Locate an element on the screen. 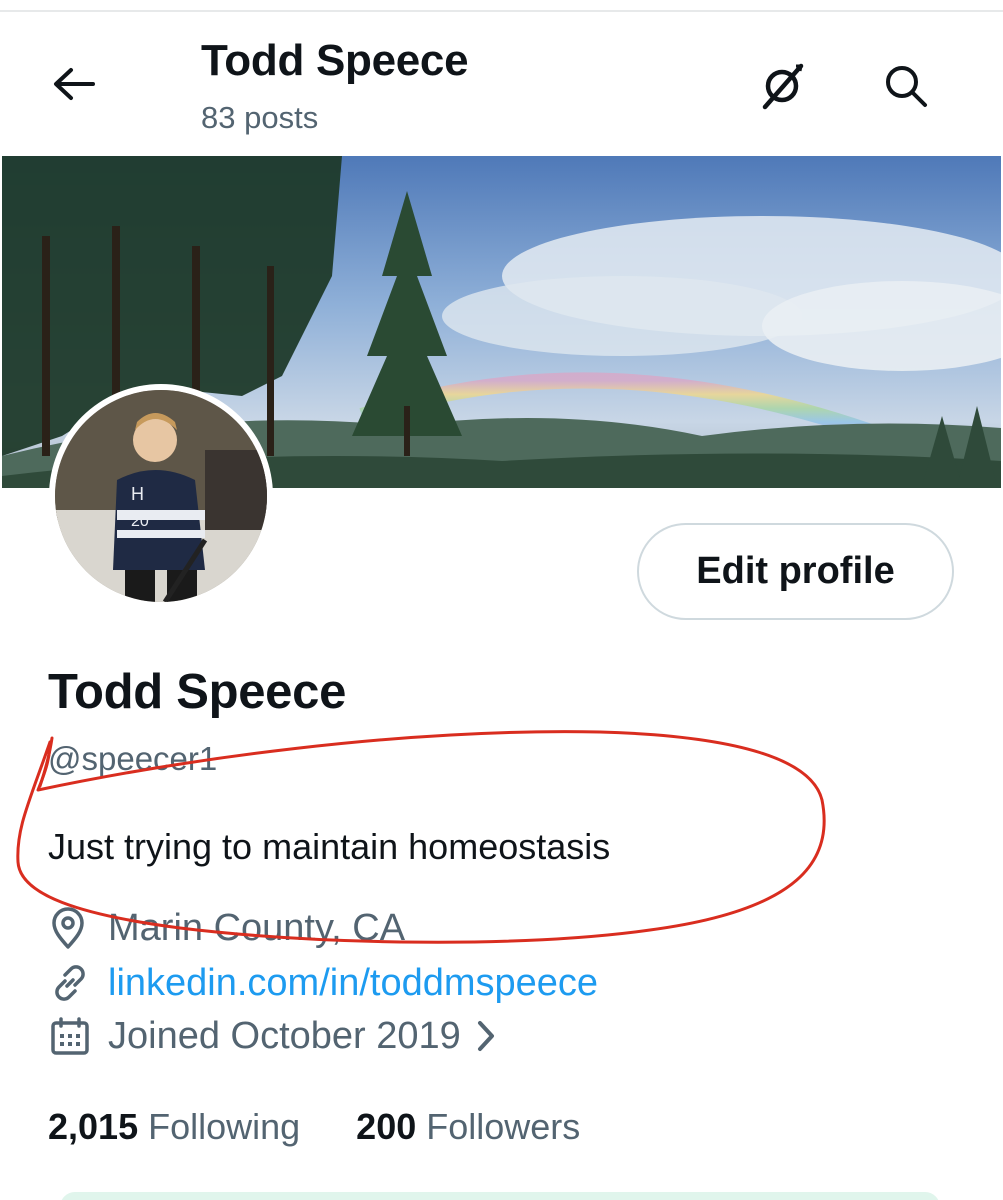  grok-button is located at coordinates (782, 86).